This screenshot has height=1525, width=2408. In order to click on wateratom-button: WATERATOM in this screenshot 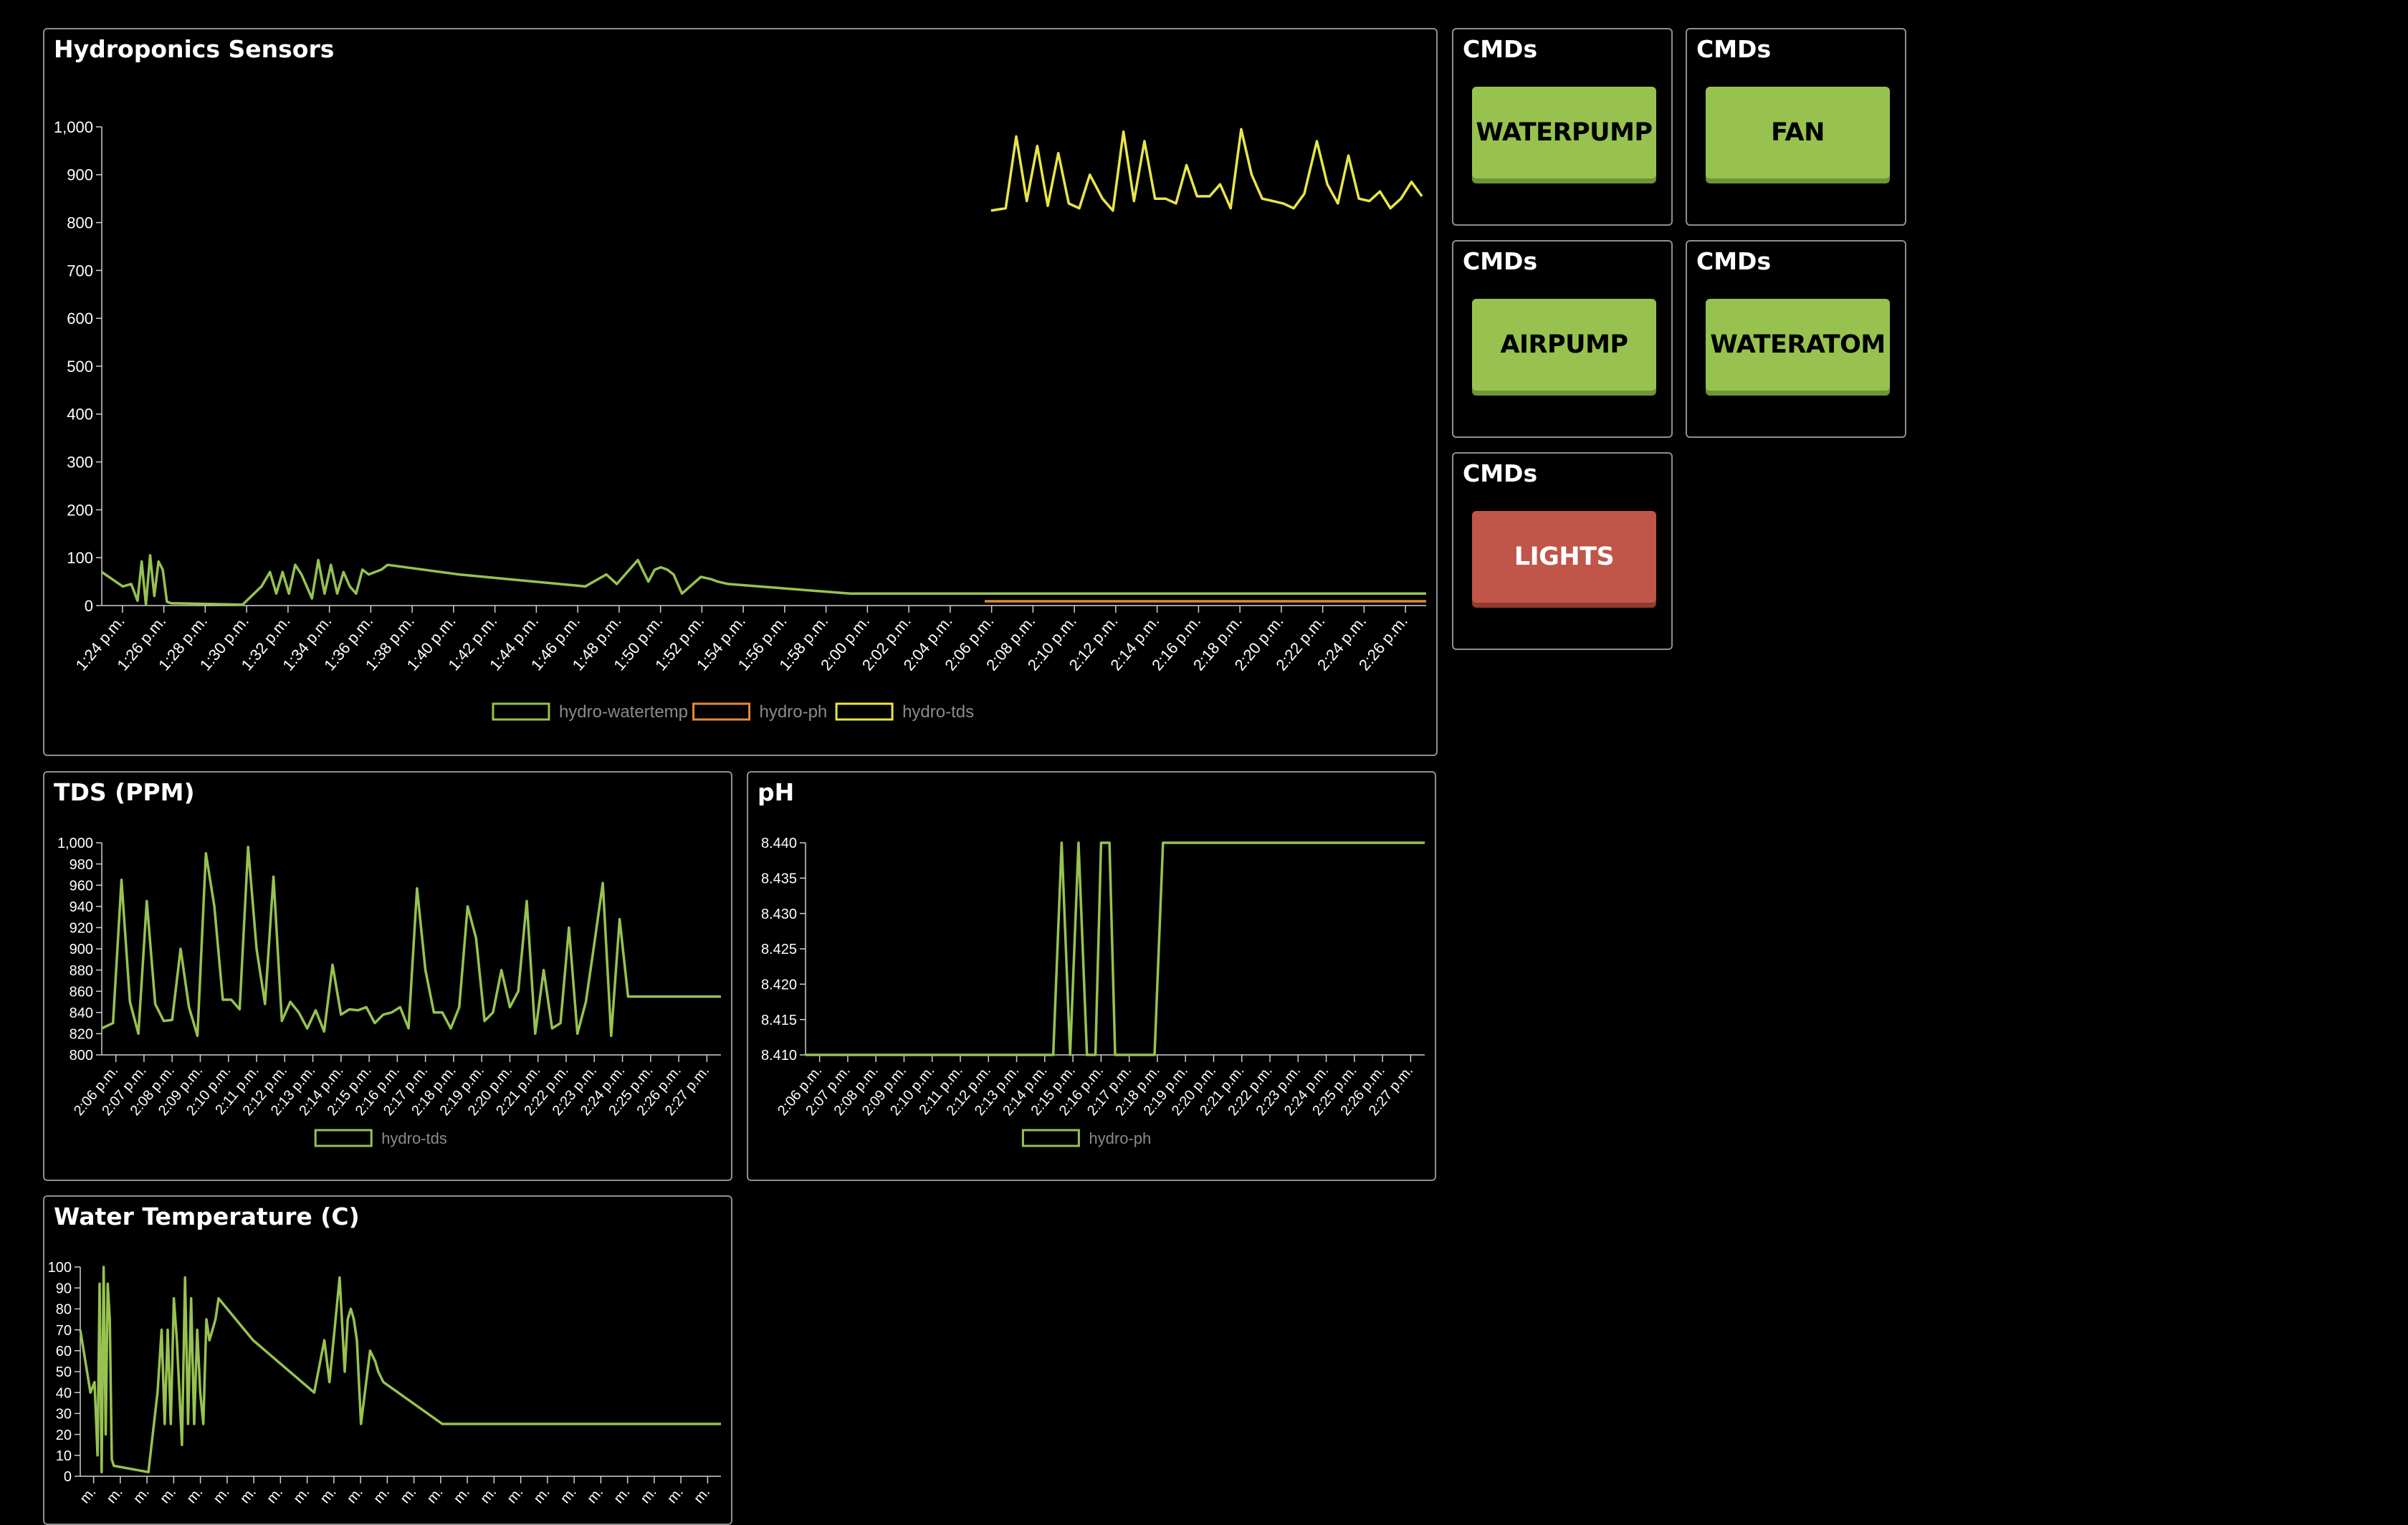, I will do `click(1798, 345)`.